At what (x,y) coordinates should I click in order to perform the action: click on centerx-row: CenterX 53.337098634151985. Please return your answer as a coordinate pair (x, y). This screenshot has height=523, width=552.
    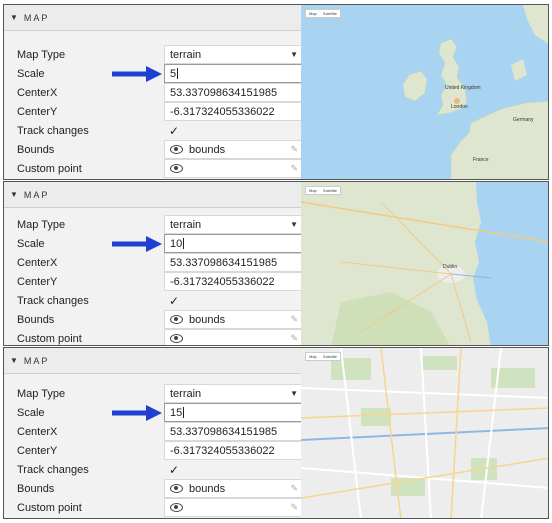
    Looking at the image, I should click on (152, 262).